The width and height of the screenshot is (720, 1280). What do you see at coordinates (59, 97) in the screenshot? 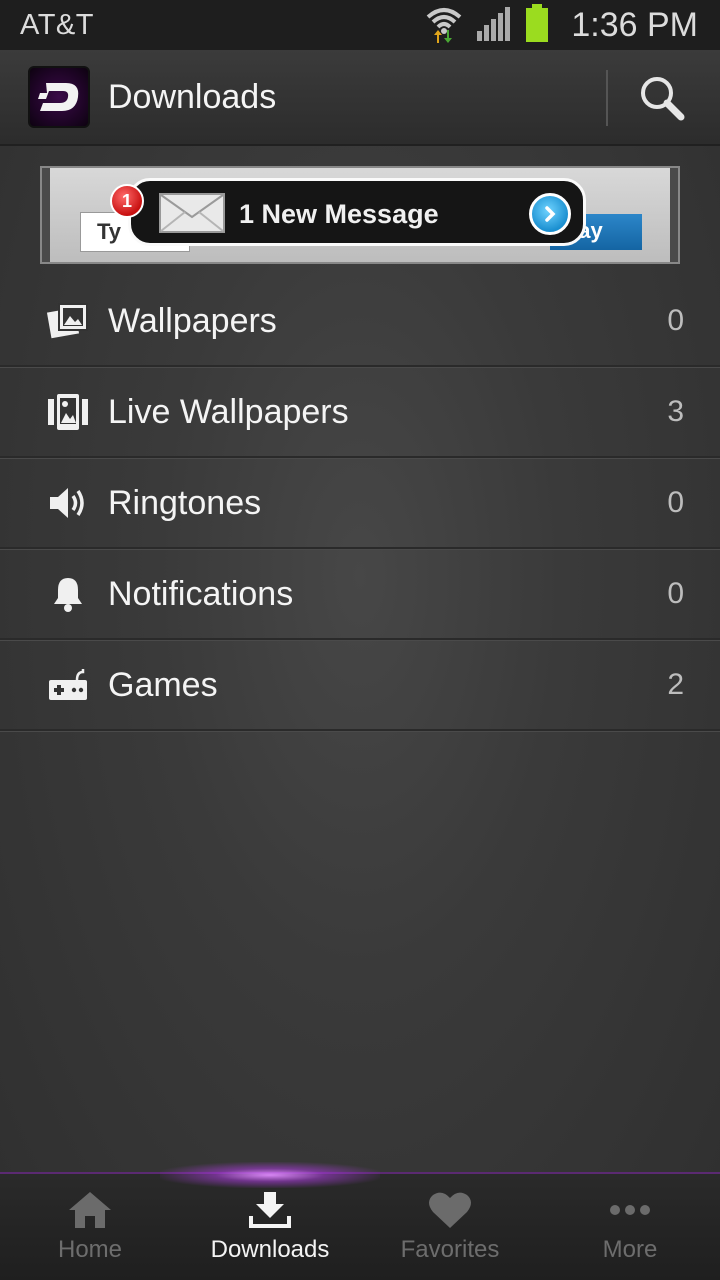
I see `app-logo-icon` at bounding box center [59, 97].